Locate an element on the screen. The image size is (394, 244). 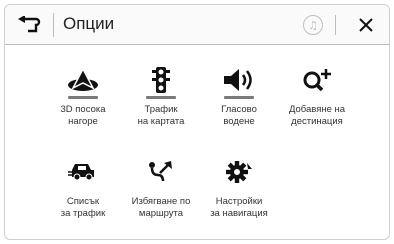
option-label: Добавяне на дестинация is located at coordinates (317, 115).